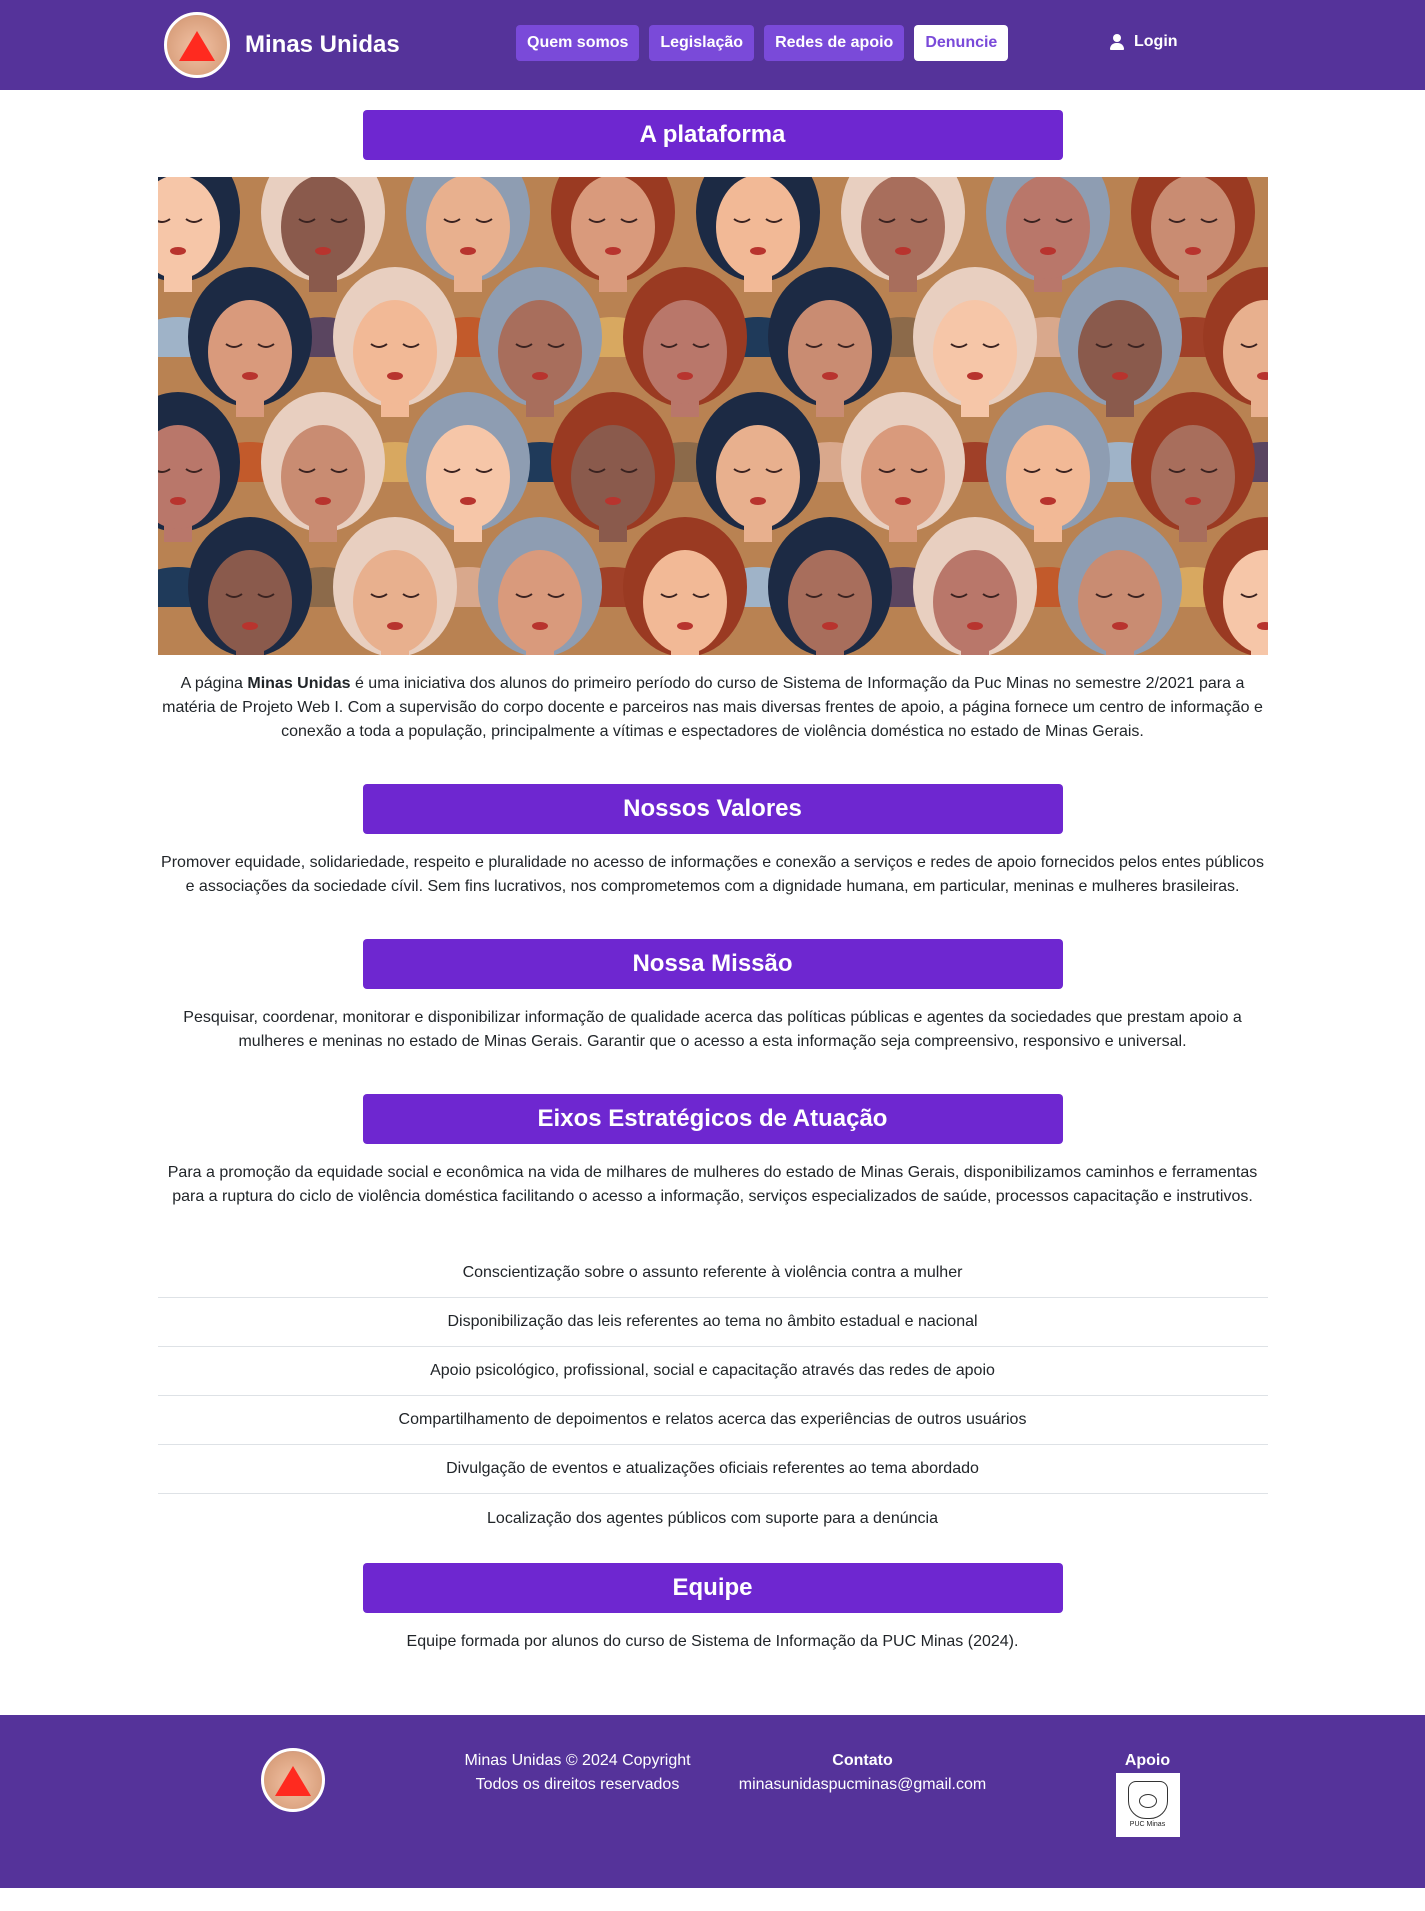 This screenshot has width=1425, height=1911. Describe the element at coordinates (712, 964) in the screenshot. I see `mission-title: Nossa Missão` at that location.